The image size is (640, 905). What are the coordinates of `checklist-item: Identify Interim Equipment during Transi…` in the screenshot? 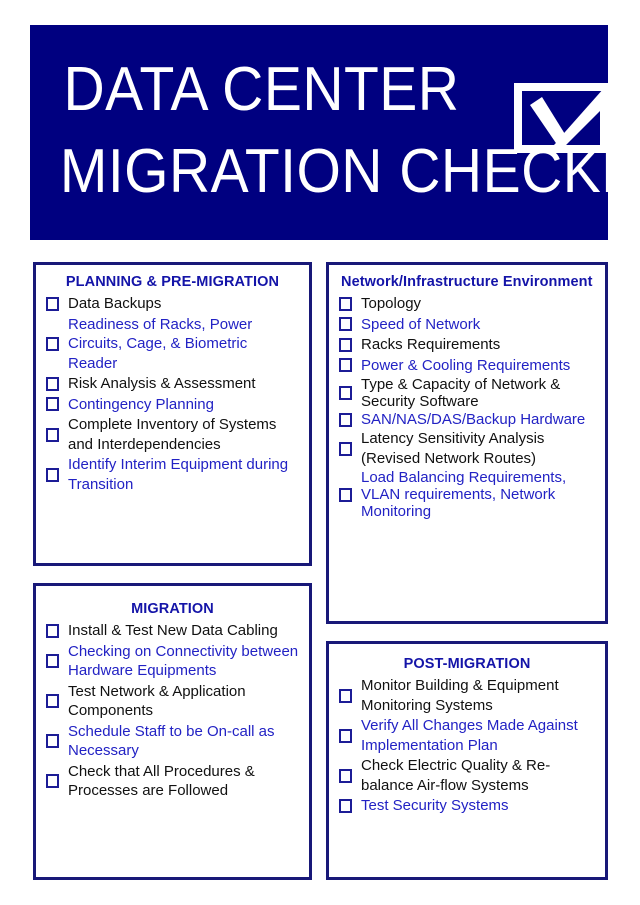 It's located at (172, 474).